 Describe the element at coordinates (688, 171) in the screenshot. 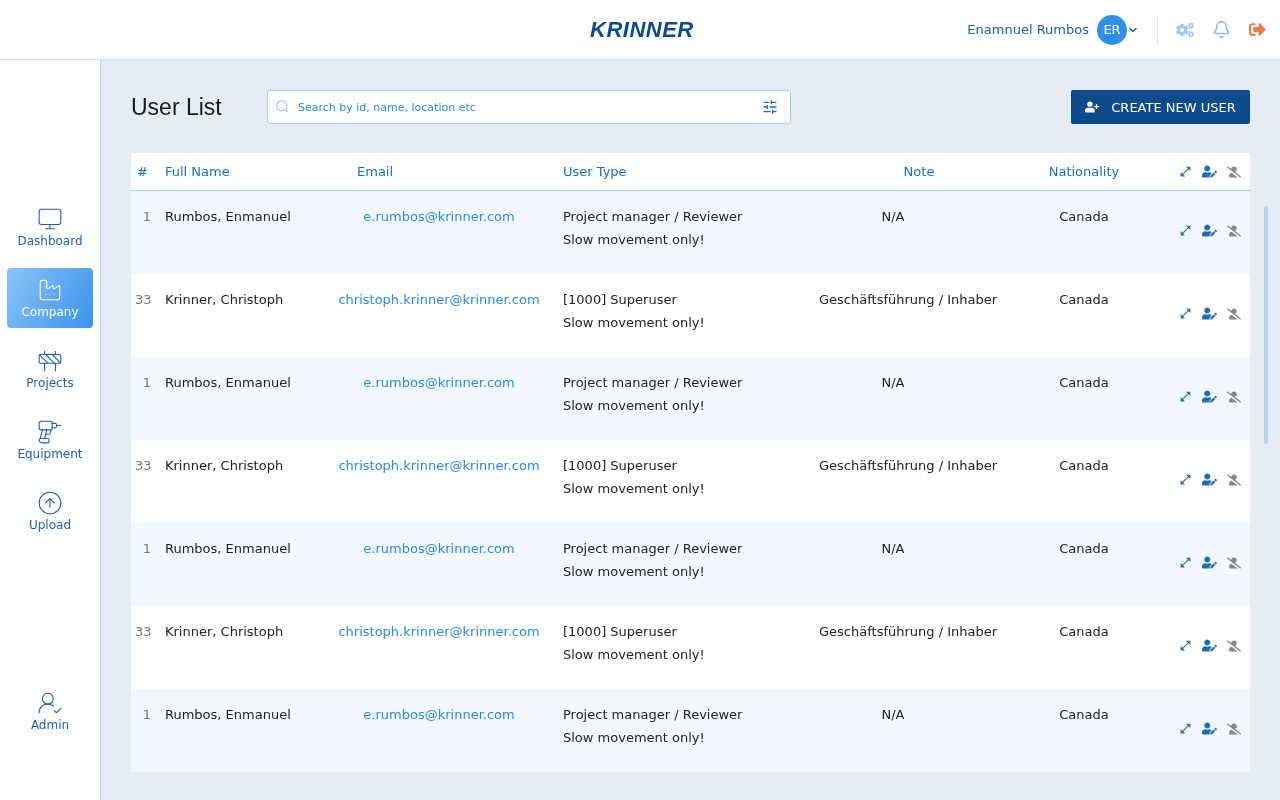

I see `column-header: User Type` at that location.